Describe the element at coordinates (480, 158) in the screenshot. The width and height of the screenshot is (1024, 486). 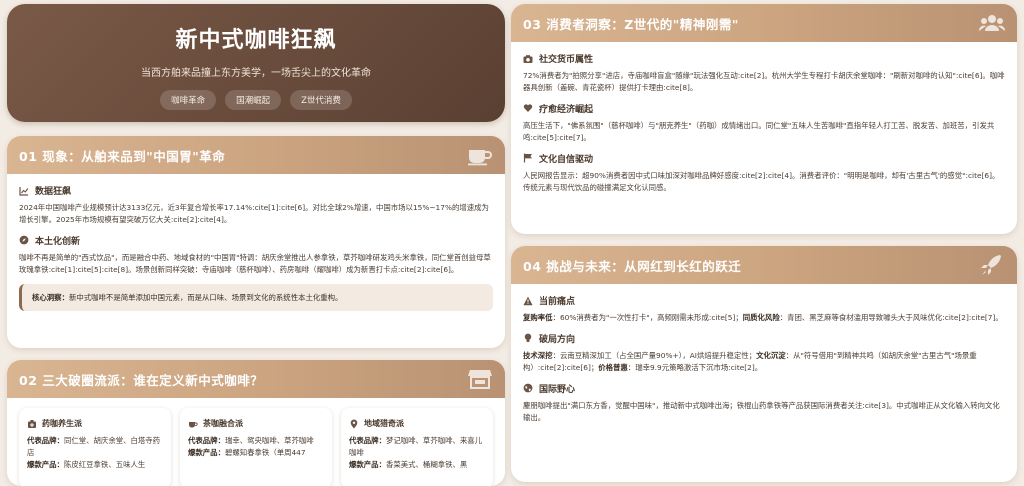
I see `coffee-cup-icon` at that location.